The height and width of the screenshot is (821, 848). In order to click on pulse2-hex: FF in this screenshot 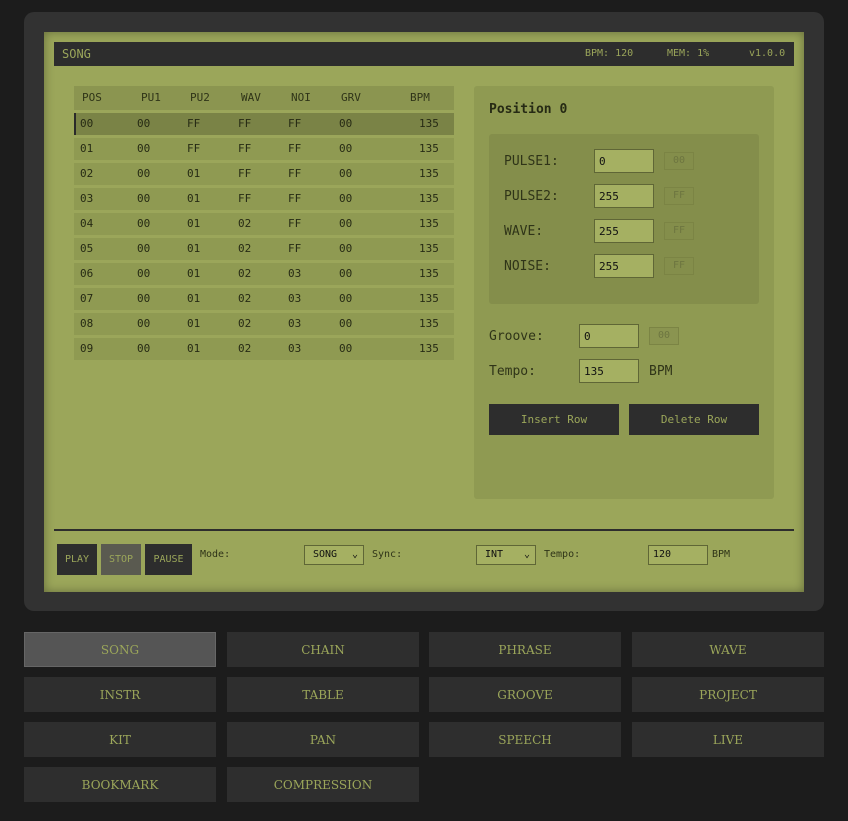, I will do `click(679, 196)`.